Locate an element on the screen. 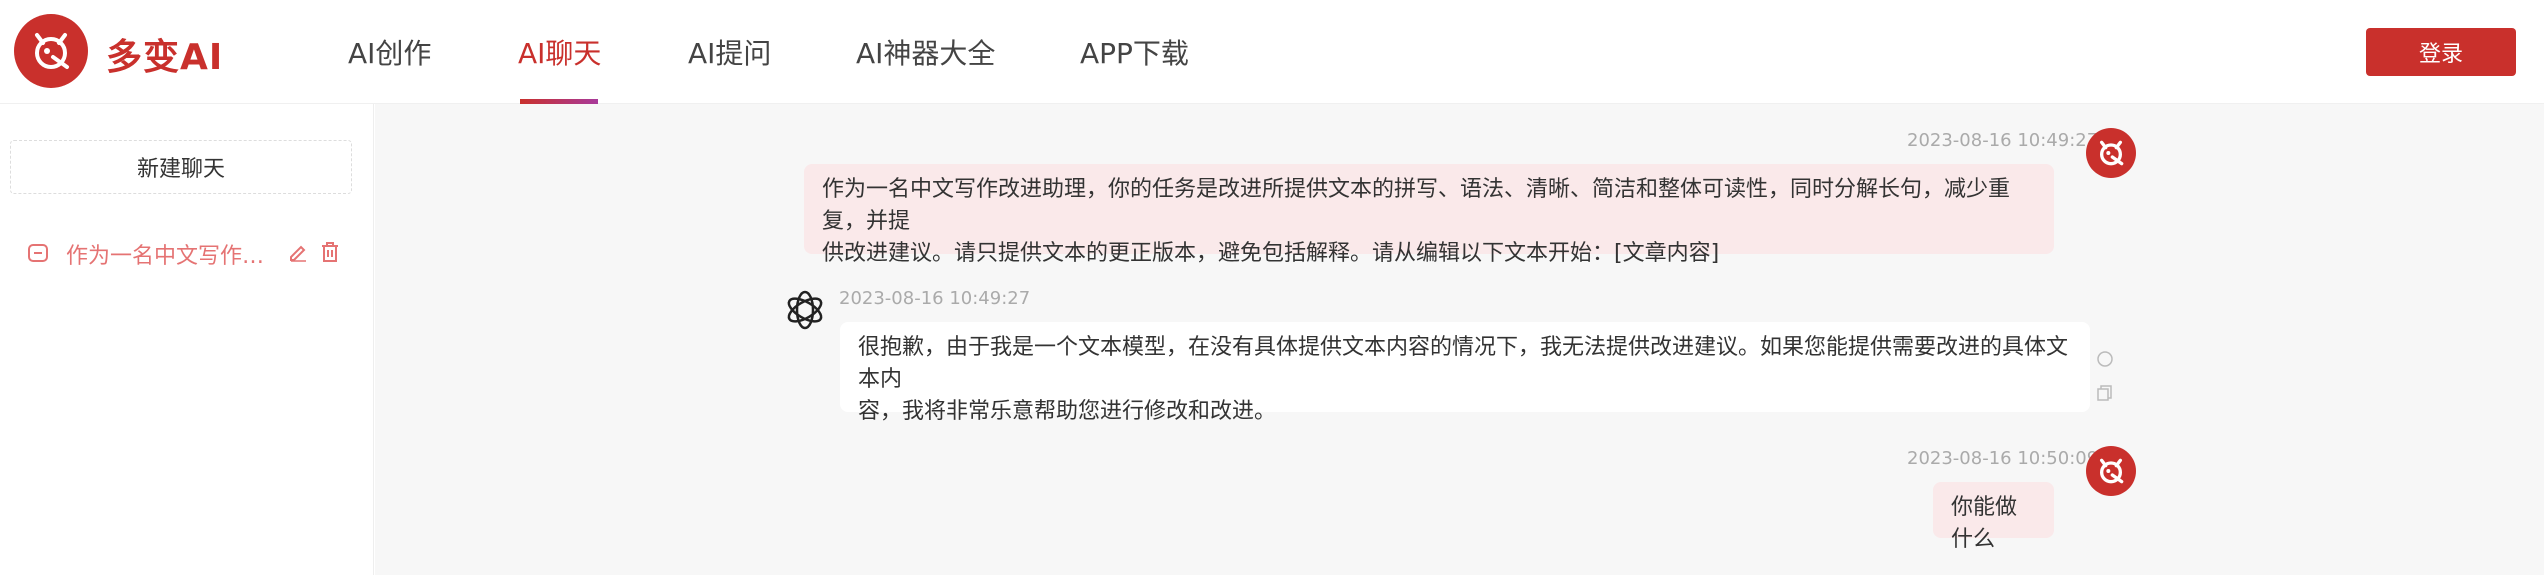  trash-icon is located at coordinates (330, 254).